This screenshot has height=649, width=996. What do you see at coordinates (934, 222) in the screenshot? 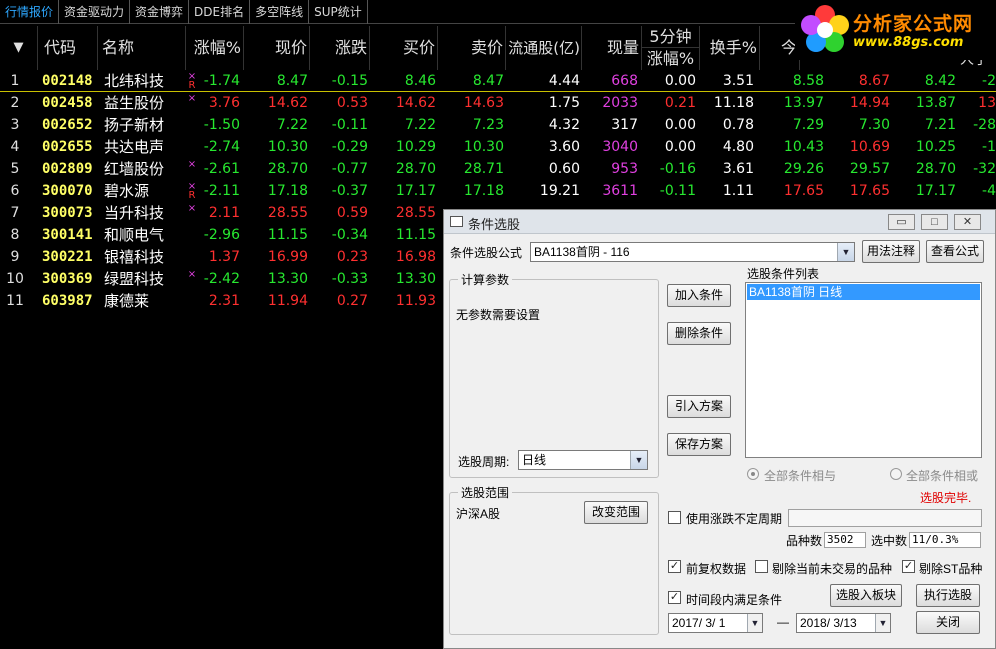
I see `maximize-icon: □` at bounding box center [934, 222].